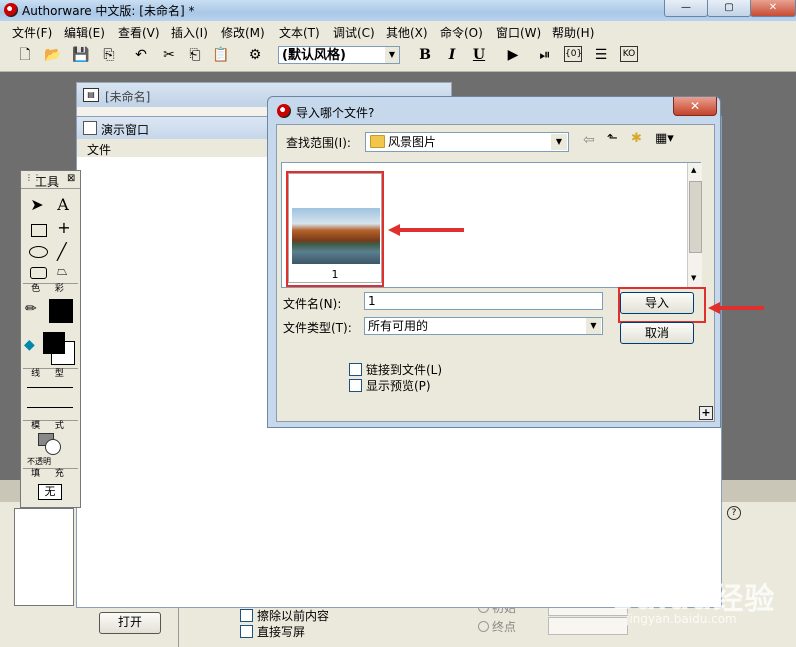  Describe the element at coordinates (81, 55) in the screenshot. I see `save-all-icon: 💾` at that location.